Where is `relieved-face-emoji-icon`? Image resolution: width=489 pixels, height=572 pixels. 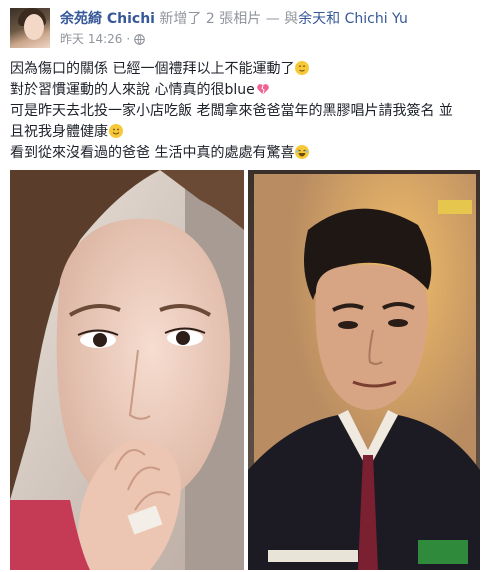
relieved-face-emoji-icon is located at coordinates (302, 68).